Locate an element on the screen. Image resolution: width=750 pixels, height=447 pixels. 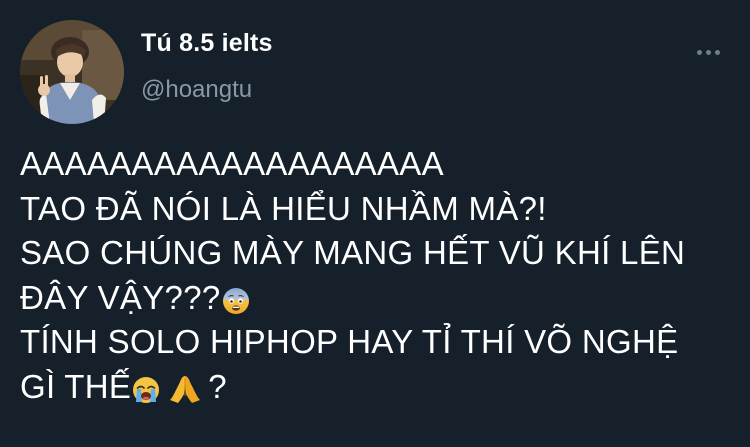
avatar is located at coordinates (72, 72).